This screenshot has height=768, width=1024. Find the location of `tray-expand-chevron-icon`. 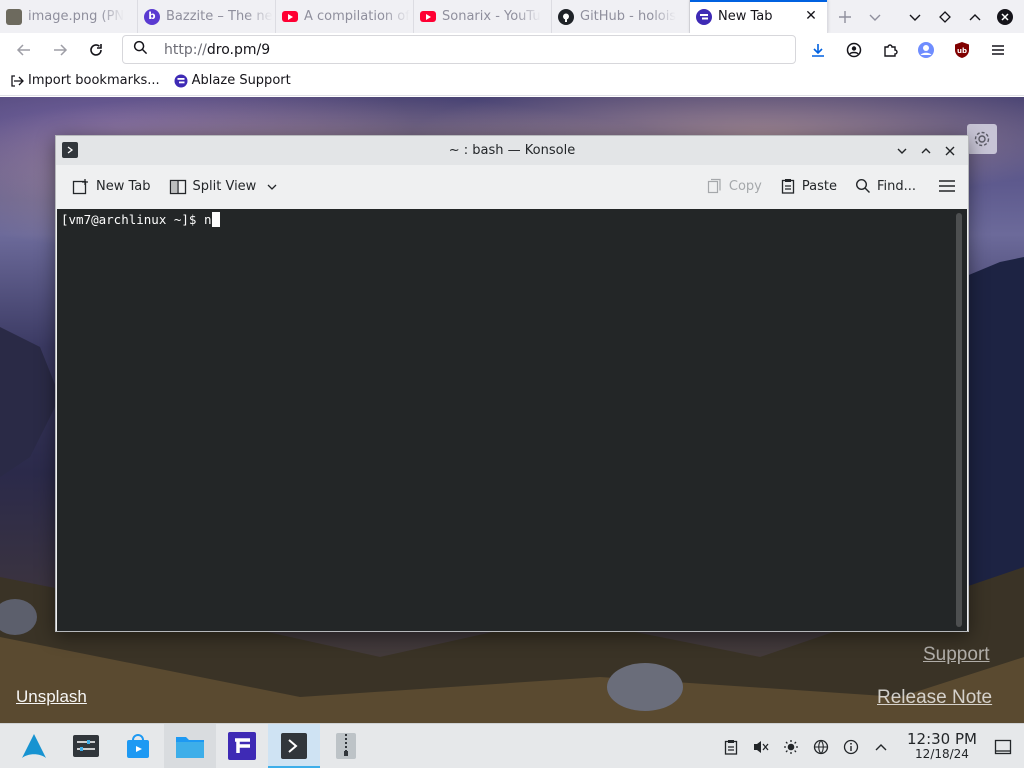

tray-expand-chevron-icon is located at coordinates (881, 746).